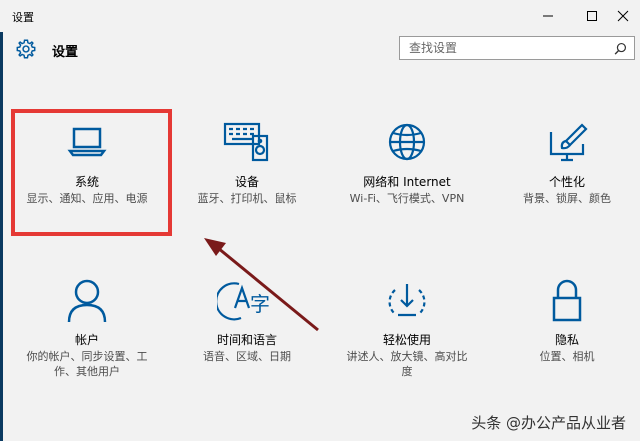 The image size is (640, 441). I want to click on tile-privacy: 隐私 位置、相机, so click(566, 321).